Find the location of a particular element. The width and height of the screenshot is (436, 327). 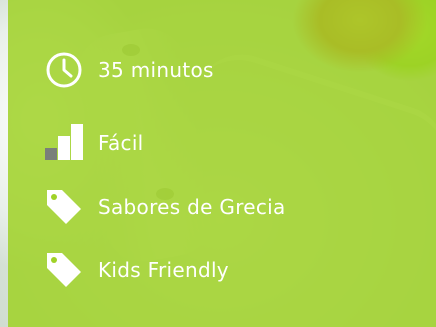

detail-tag: Kids Friendly is located at coordinates (136, 270).